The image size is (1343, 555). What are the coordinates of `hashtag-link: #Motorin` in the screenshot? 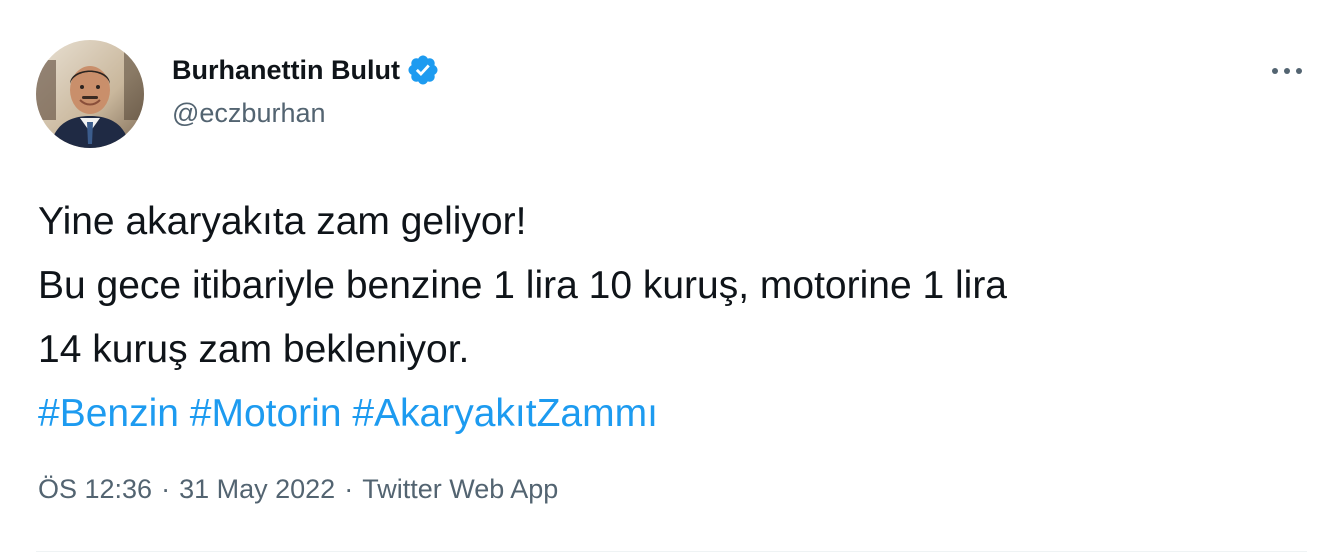 It's located at (266, 413).